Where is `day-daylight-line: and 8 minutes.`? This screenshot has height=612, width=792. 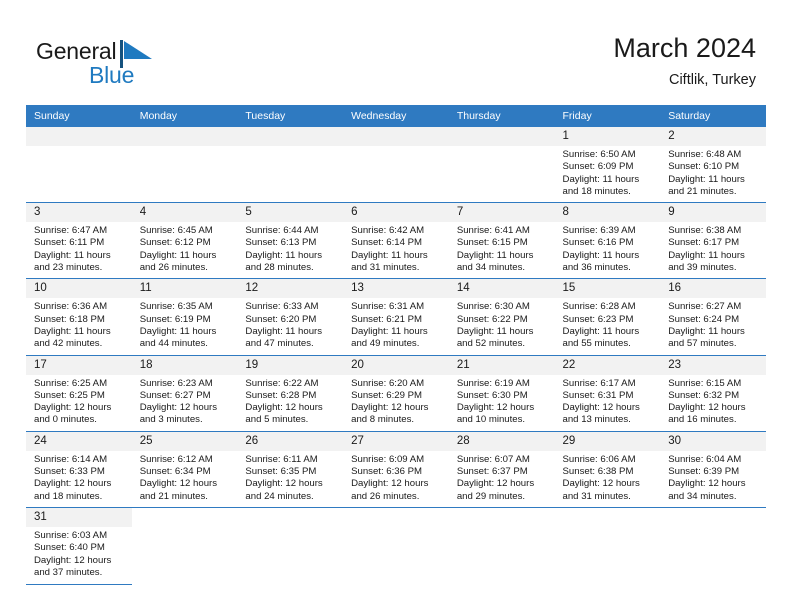
day-daylight-line: and 8 minutes. is located at coordinates (383, 420).